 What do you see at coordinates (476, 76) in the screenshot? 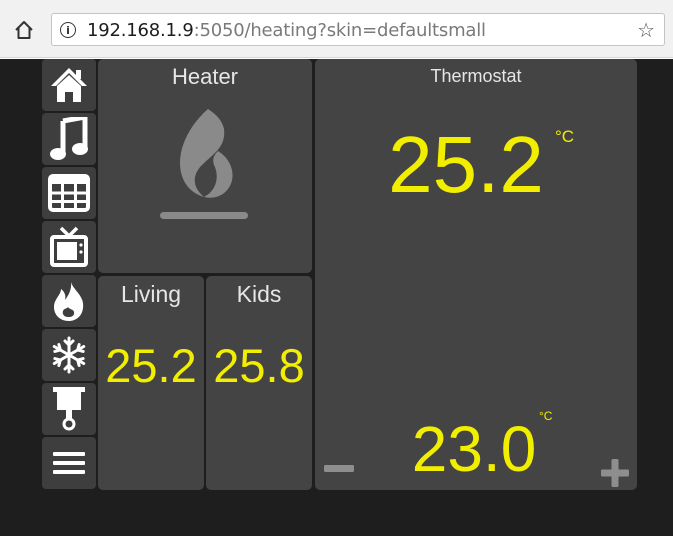
I see `thermostat-title: Thermostat` at bounding box center [476, 76].